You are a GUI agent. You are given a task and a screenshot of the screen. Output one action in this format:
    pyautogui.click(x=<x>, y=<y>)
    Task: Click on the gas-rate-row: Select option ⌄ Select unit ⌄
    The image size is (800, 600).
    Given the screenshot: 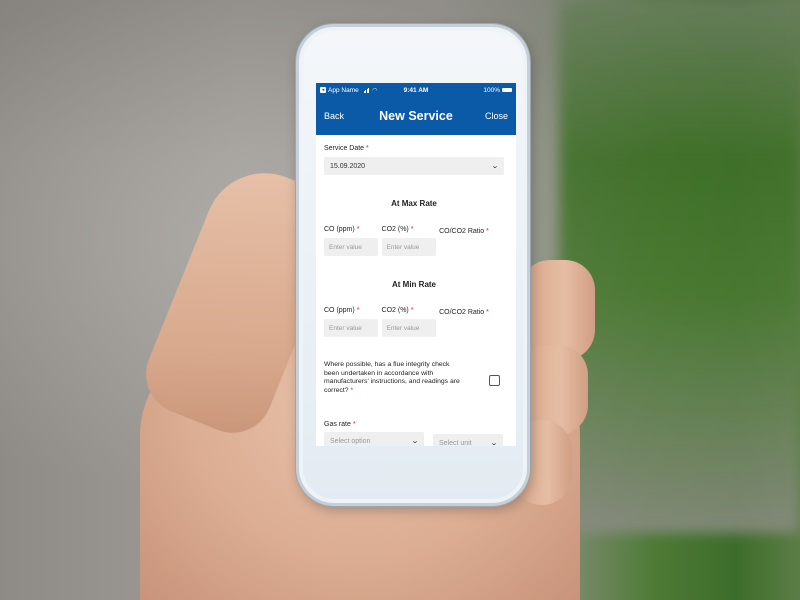 What is the action you would take?
    pyautogui.click(x=414, y=439)
    